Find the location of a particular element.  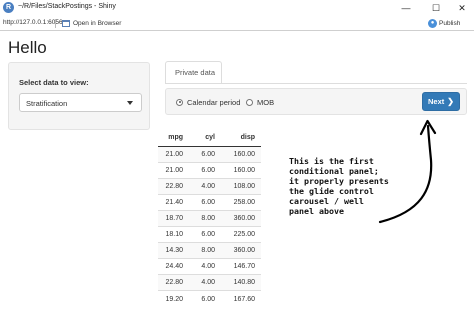

annotation-line: it properly presents is located at coordinates (339, 181).